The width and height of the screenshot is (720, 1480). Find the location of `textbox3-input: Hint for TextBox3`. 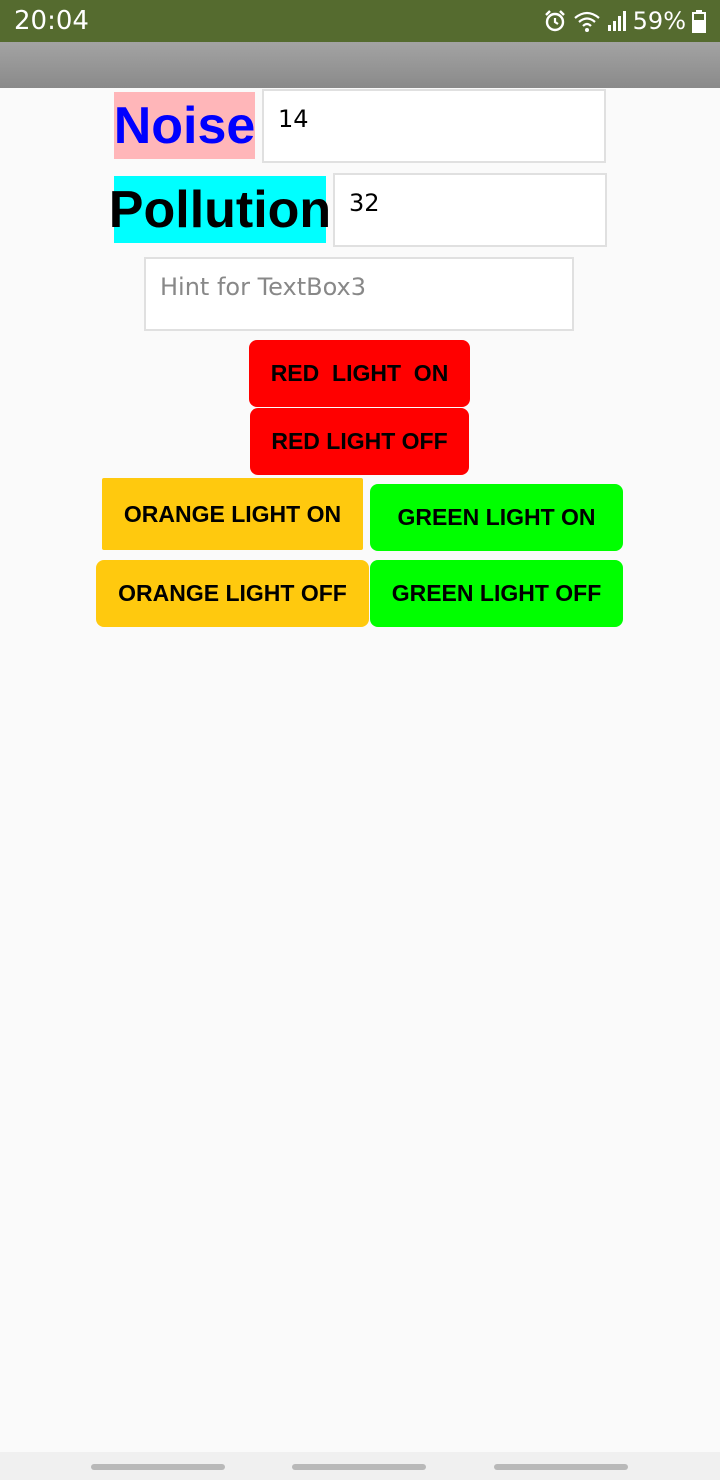

textbox3-input: Hint for TextBox3 is located at coordinates (359, 294).